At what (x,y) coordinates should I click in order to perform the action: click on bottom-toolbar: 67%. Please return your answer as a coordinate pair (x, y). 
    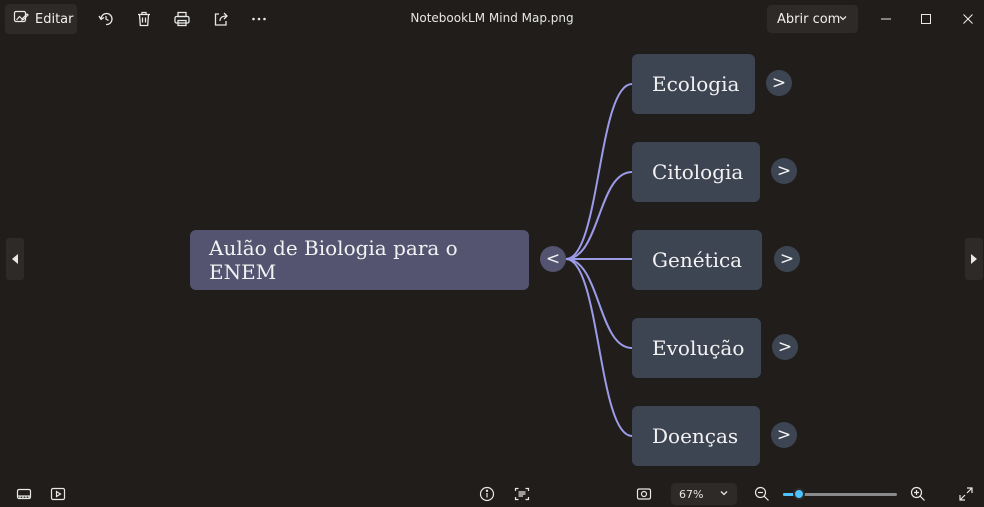
    Looking at the image, I should click on (492, 493).